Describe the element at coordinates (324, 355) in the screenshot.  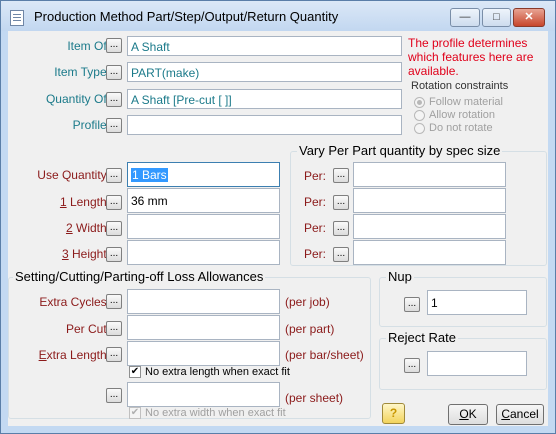
I see `extra-length-unit: (per bar/sheet)` at that location.